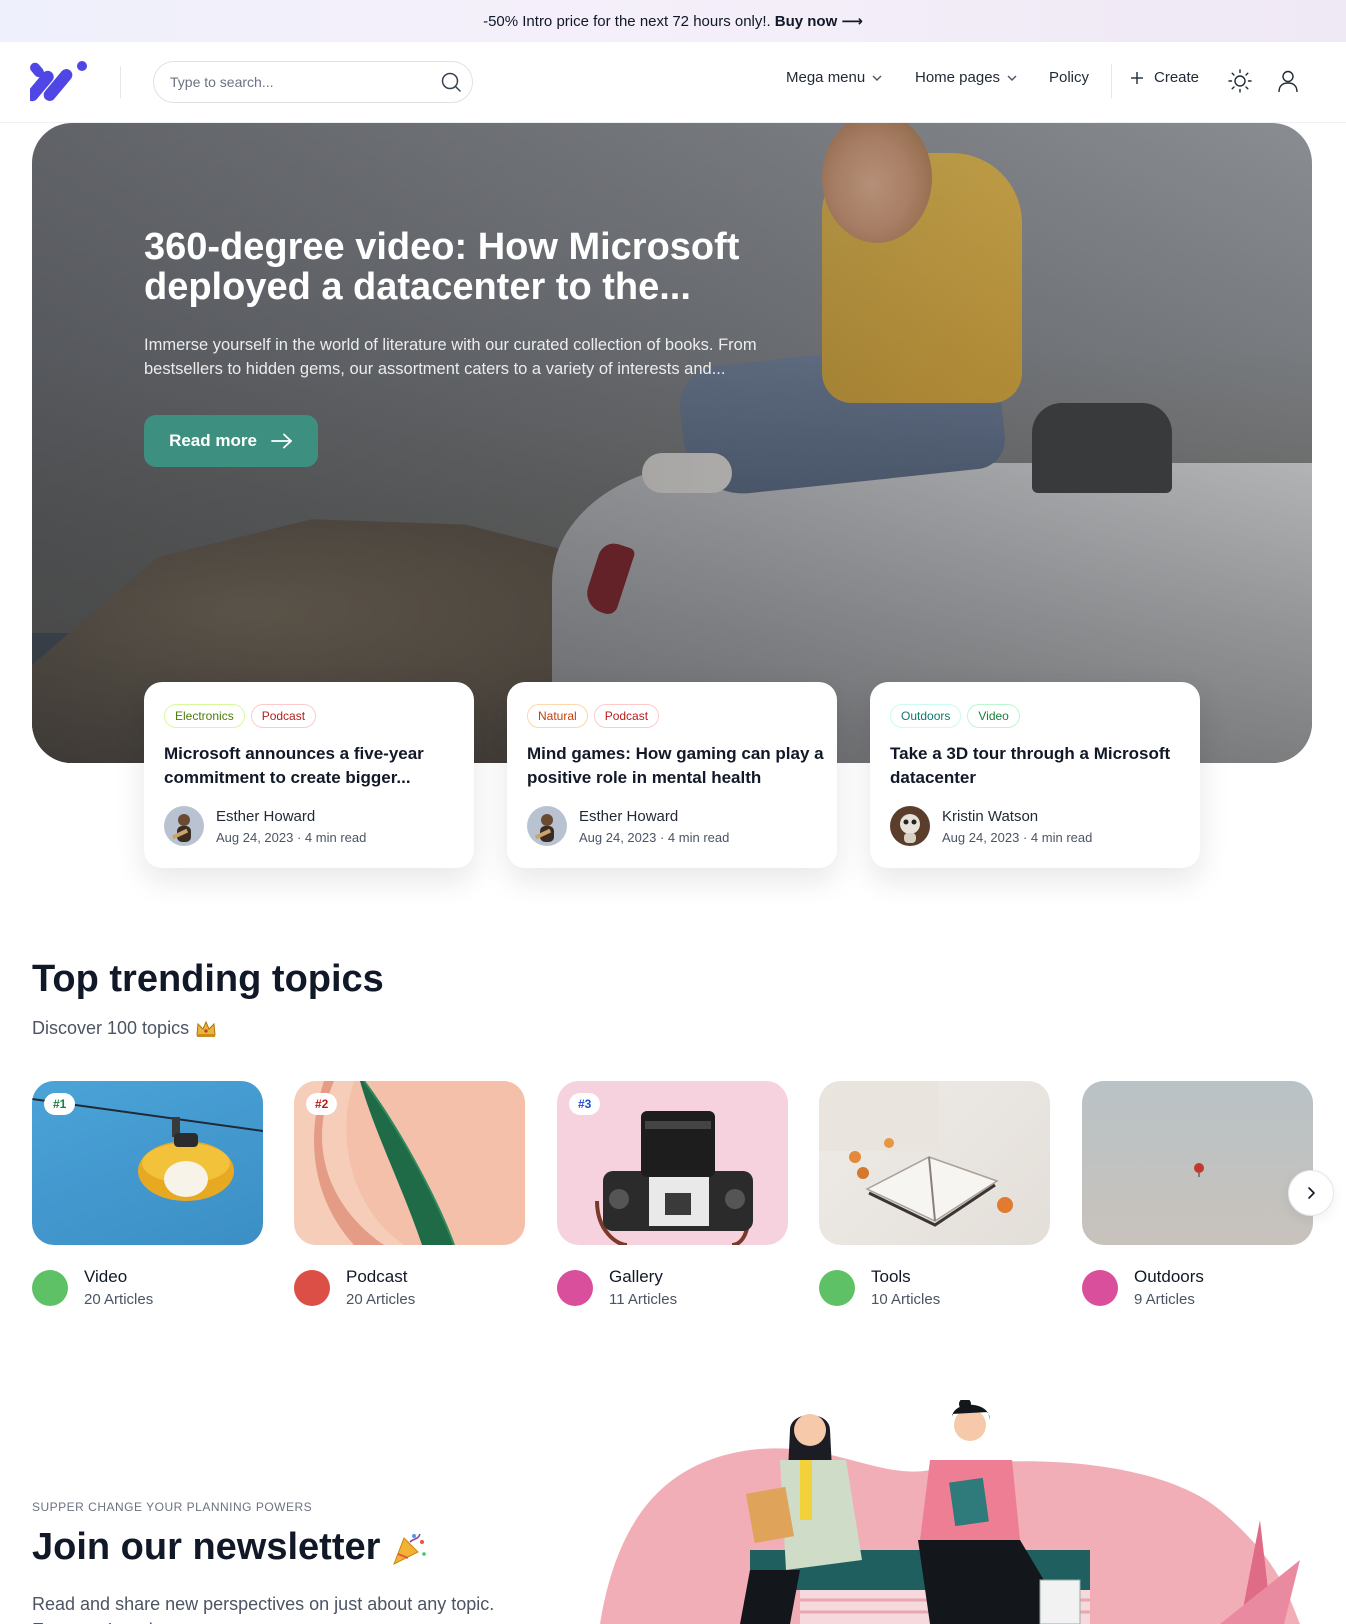 This screenshot has width=1346, height=1624. What do you see at coordinates (1199, 1170) in the screenshot?
I see `balloon-illustration` at bounding box center [1199, 1170].